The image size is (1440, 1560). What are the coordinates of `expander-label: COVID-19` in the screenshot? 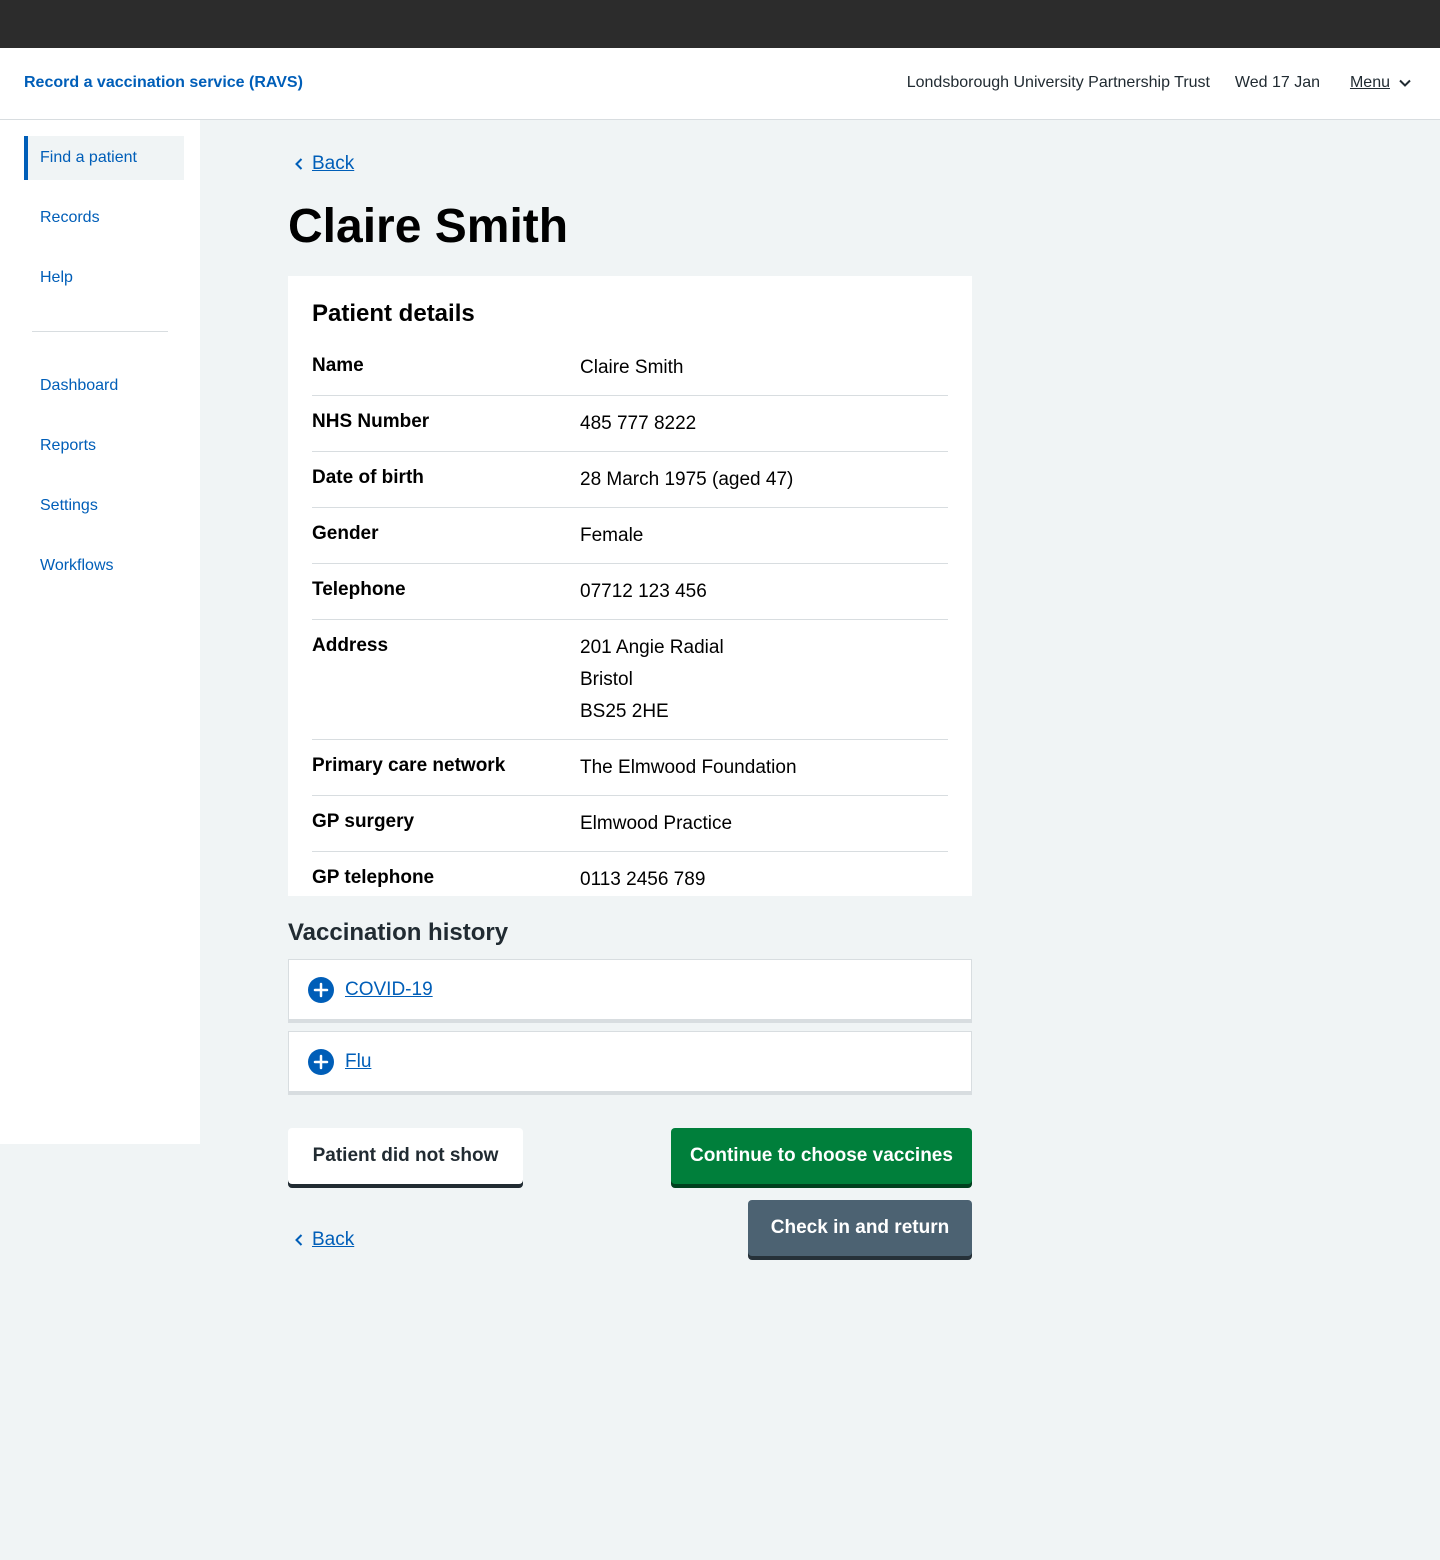 It's located at (389, 989).